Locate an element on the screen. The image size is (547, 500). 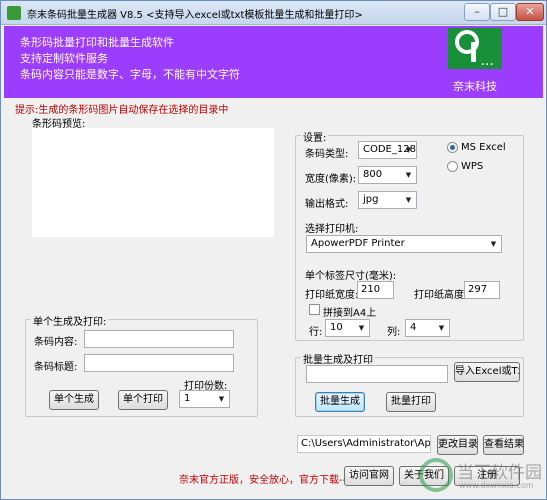
label-size-title: 单个标签尺寸(毫米): is located at coordinates (351, 276).